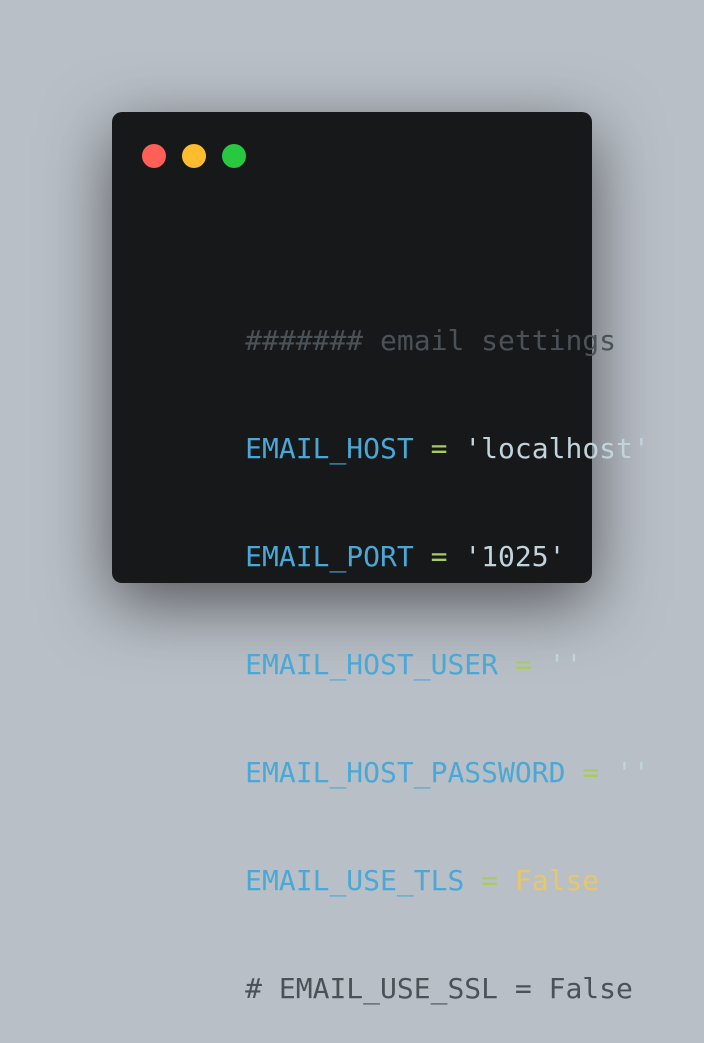  Describe the element at coordinates (431, 340) in the screenshot. I see `comment-text: ####### email settings` at that location.